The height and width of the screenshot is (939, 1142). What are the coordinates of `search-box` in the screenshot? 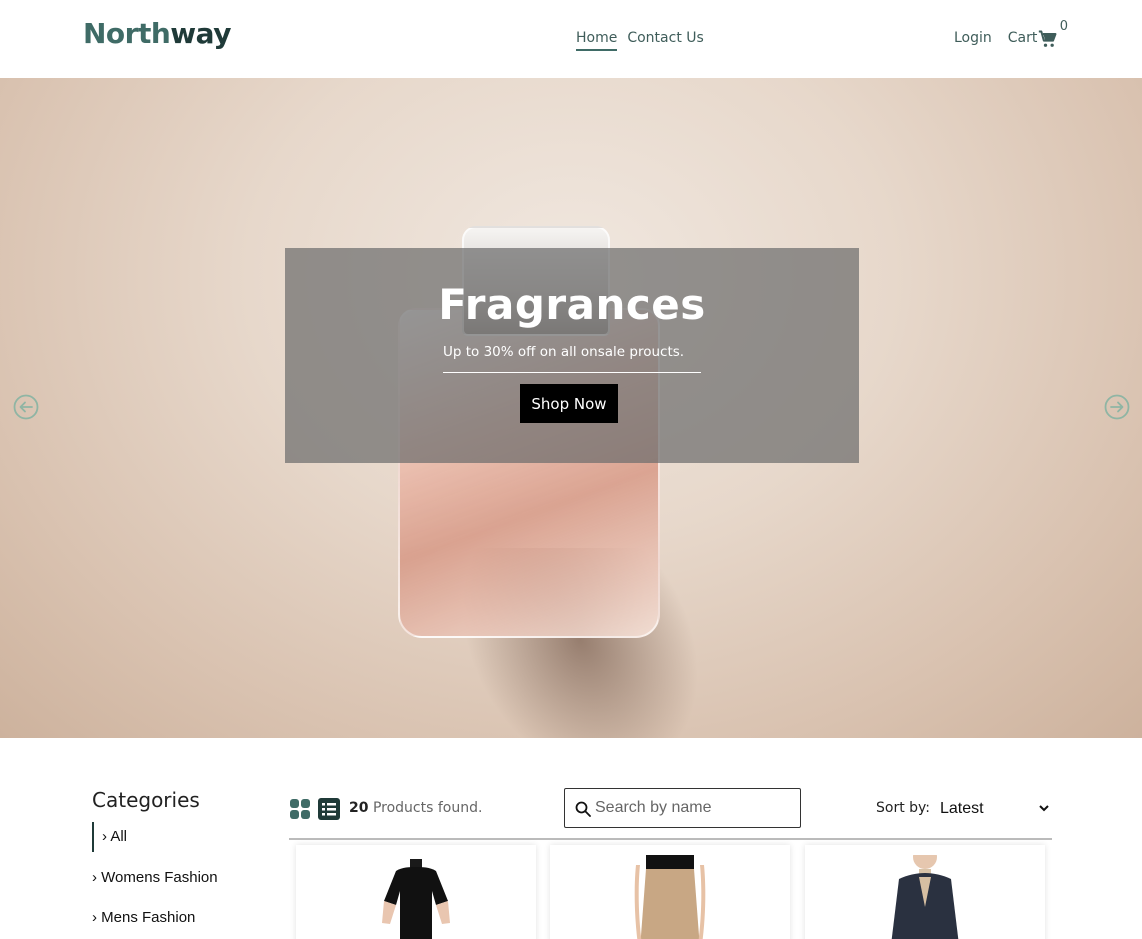 It's located at (682, 808).